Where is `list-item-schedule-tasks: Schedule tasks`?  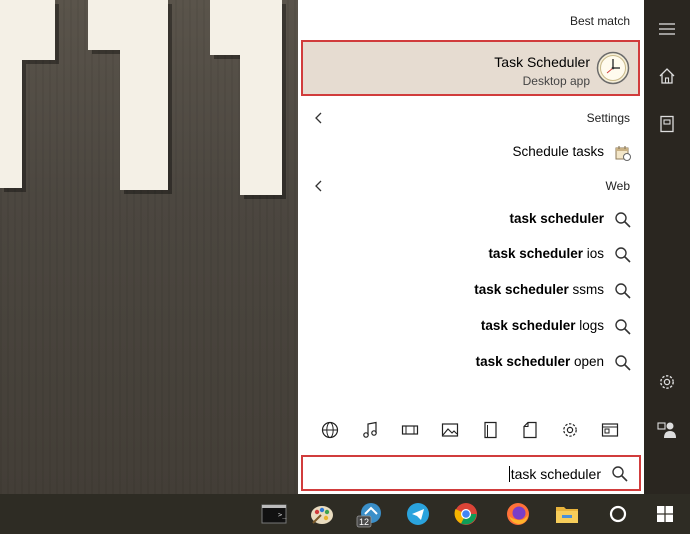
list-item-schedule-tasks: Schedule tasks is located at coordinates (471, 153).